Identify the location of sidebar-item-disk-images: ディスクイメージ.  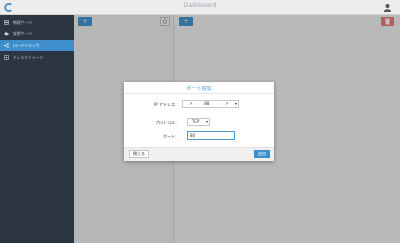
(37, 57).